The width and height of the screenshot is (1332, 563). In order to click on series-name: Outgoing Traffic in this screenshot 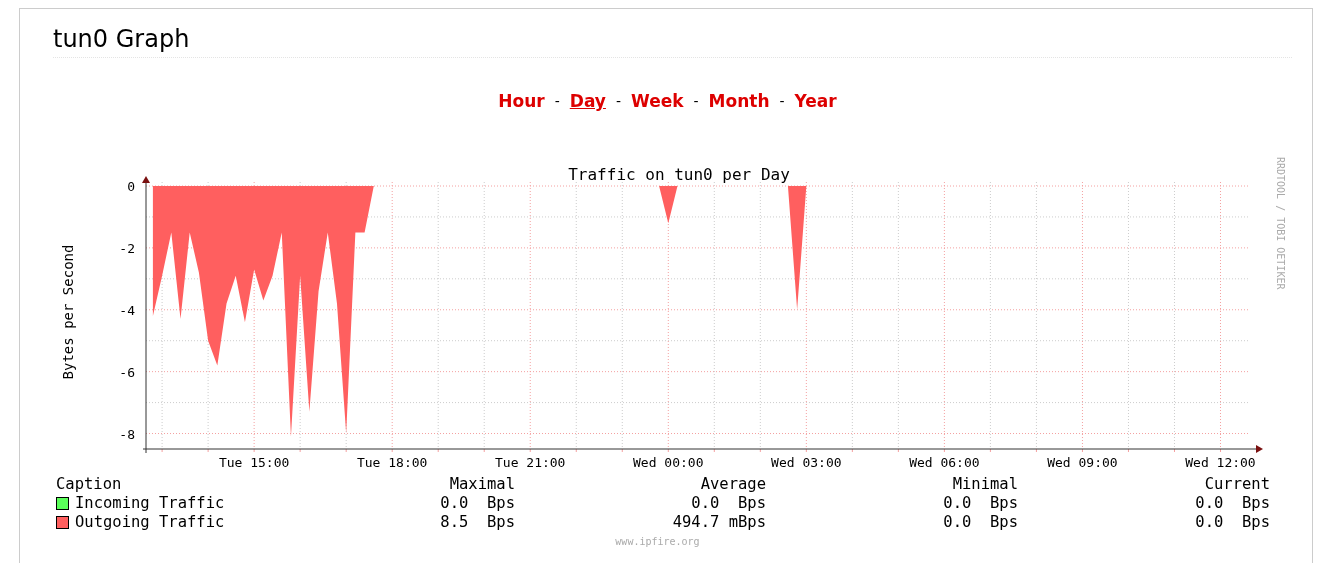, I will do `click(150, 522)`.